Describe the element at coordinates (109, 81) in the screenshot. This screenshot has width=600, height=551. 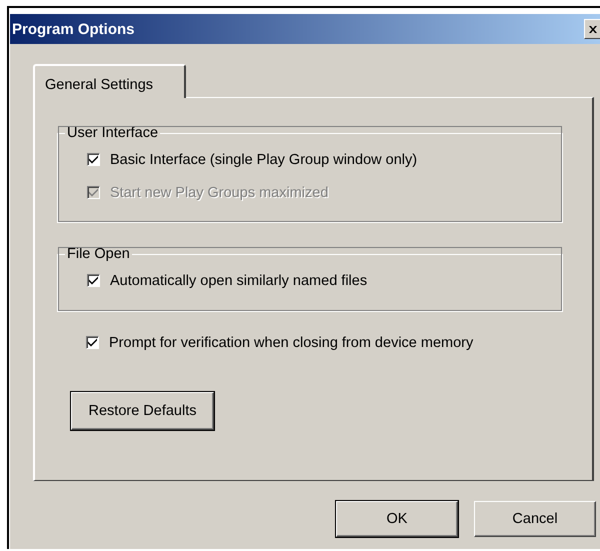
I see `tab: General Settings` at that location.